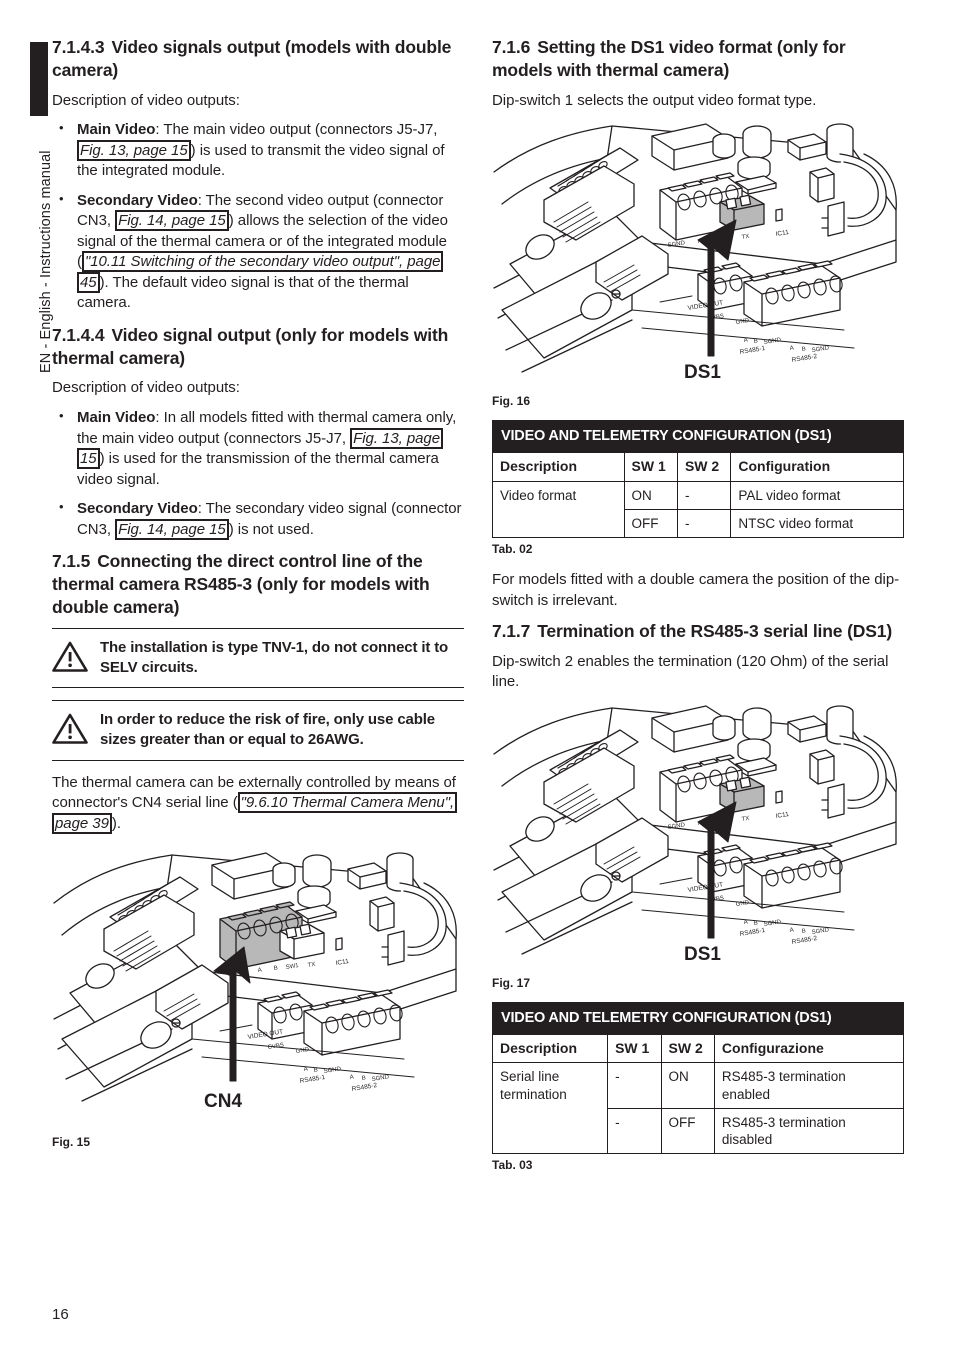  Describe the element at coordinates (634, 1085) in the screenshot. I see `cell-sw1: -` at that location.